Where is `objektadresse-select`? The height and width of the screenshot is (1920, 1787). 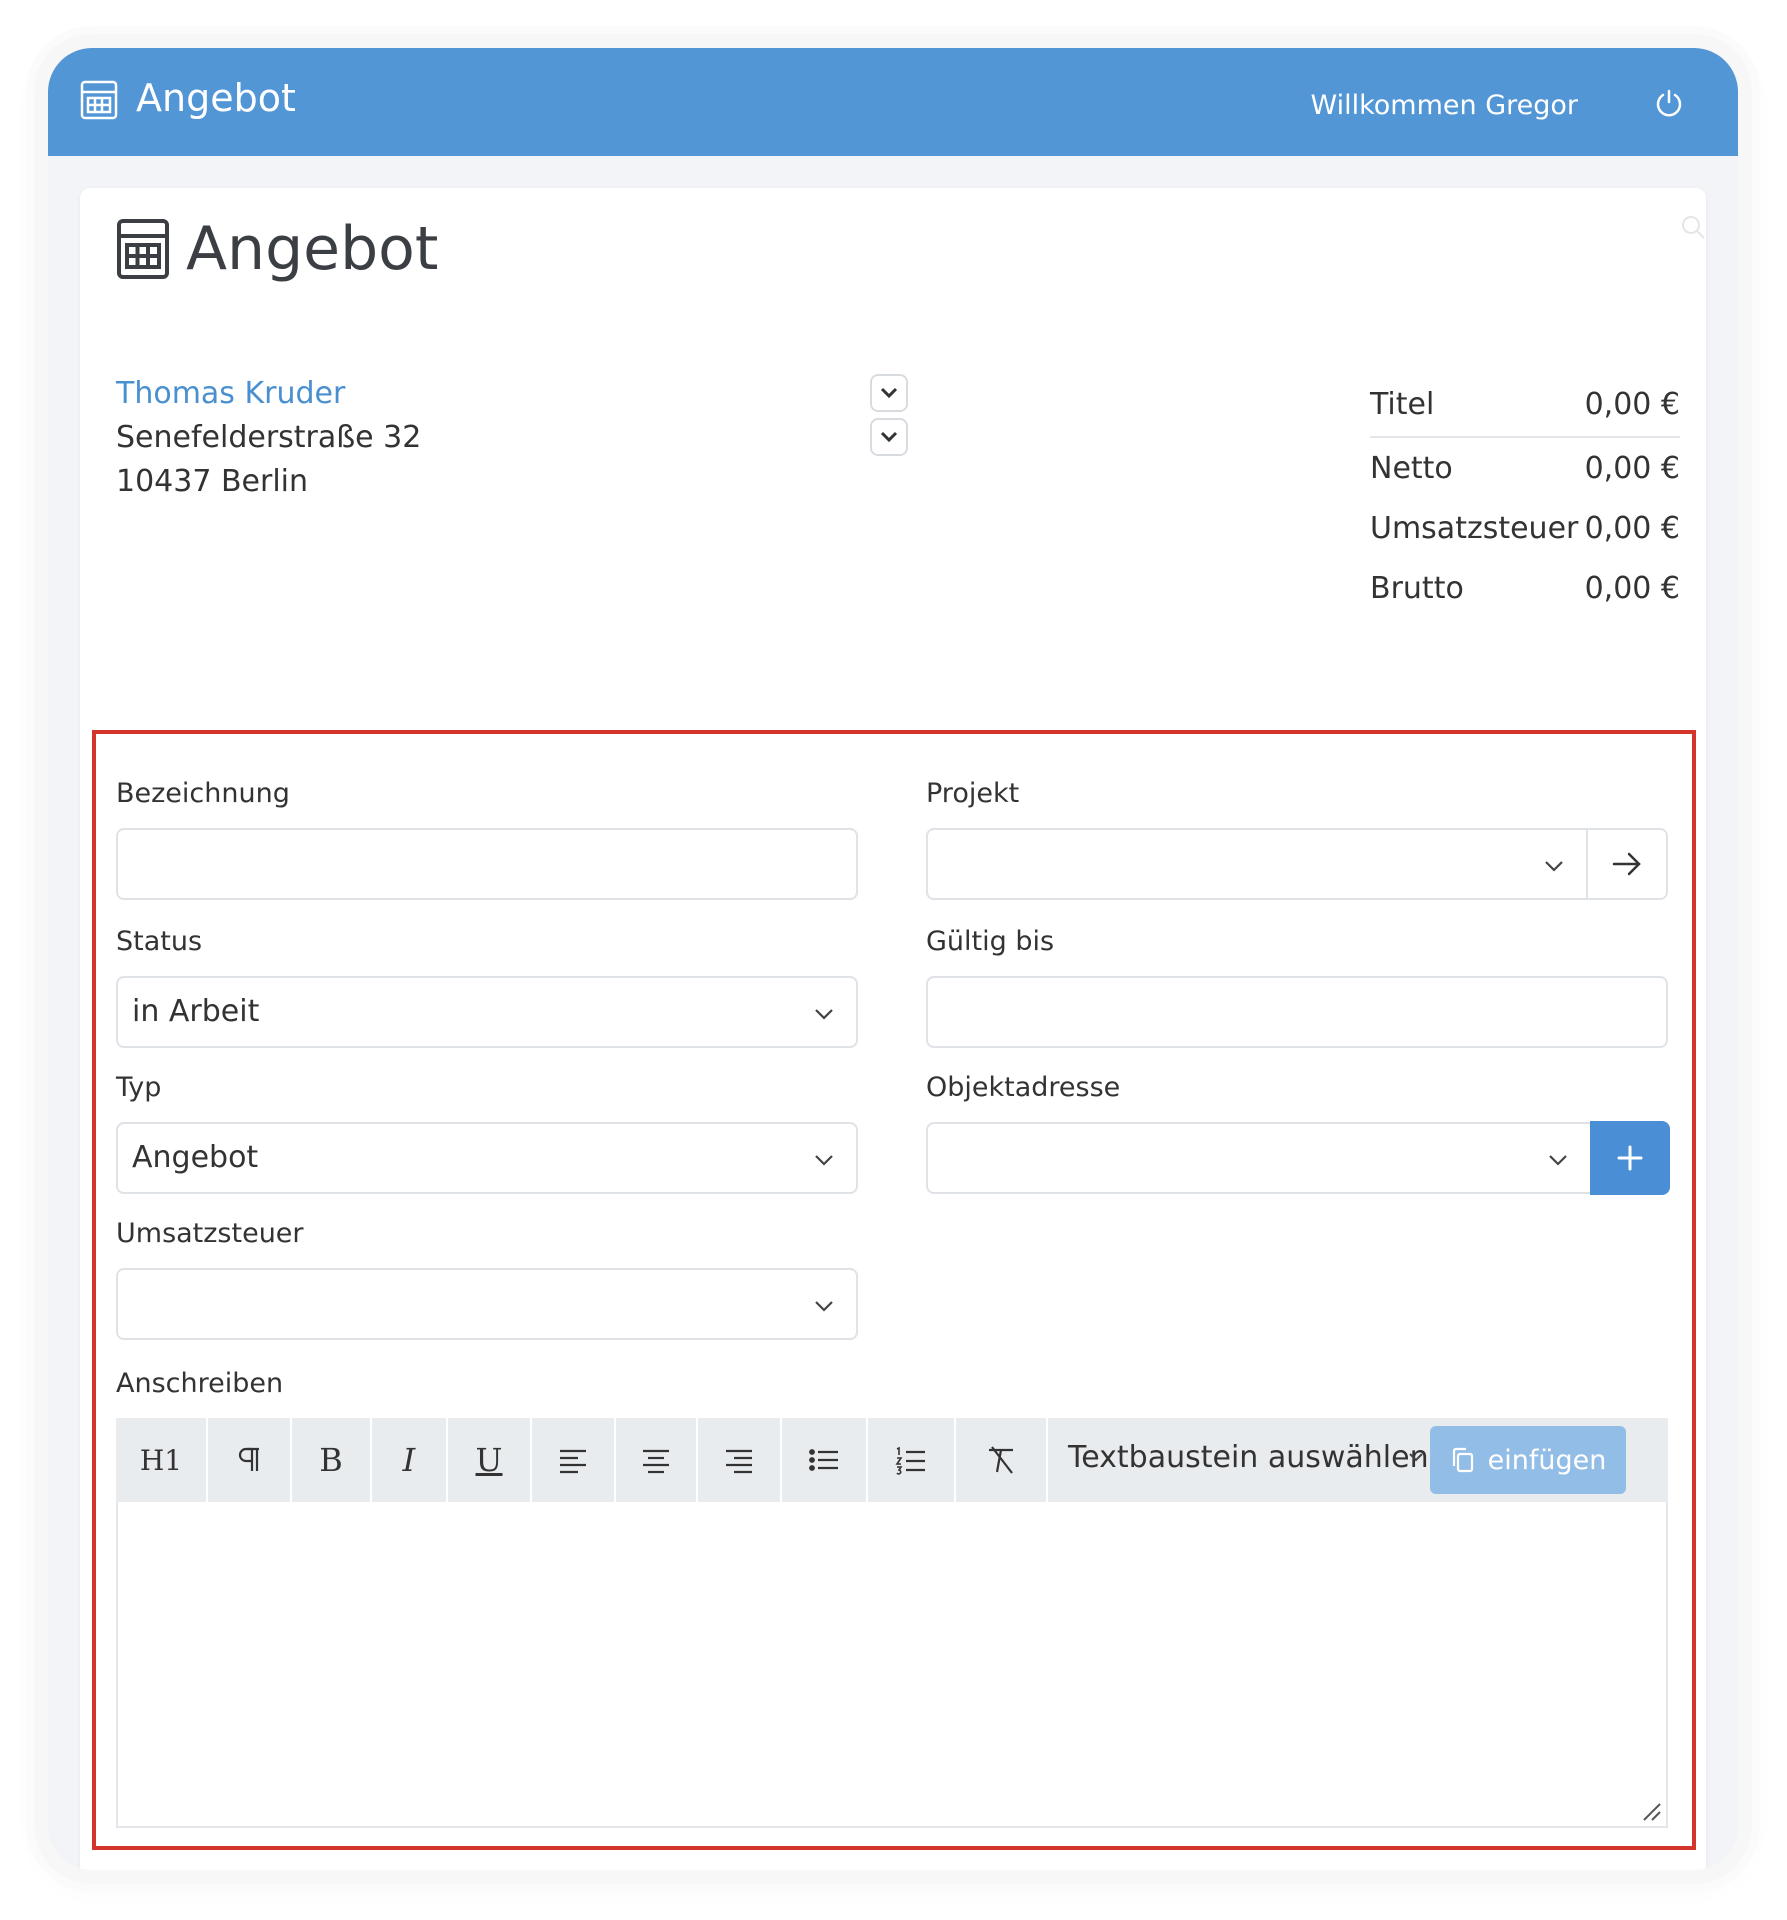
objektadresse-select is located at coordinates (1259, 1158).